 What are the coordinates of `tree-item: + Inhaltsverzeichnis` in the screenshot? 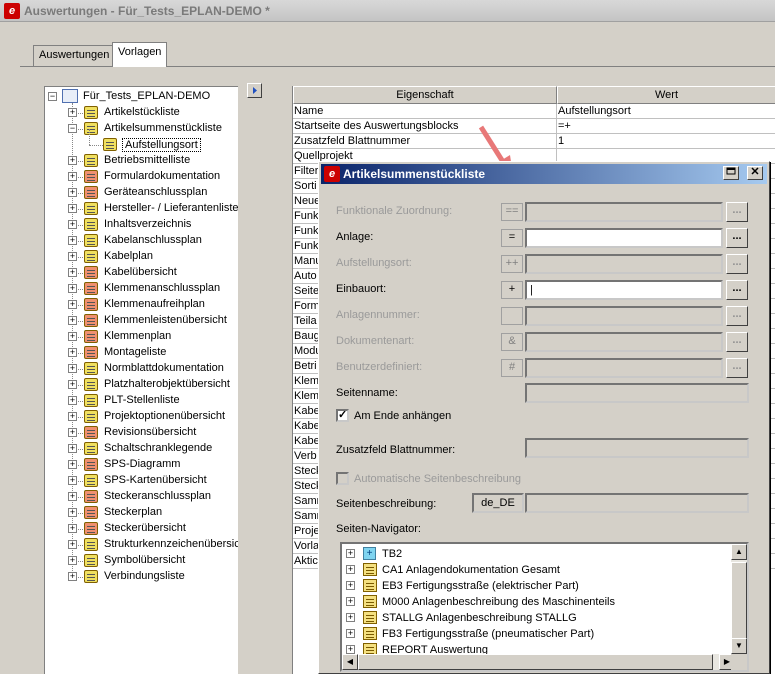 It's located at (141, 225).